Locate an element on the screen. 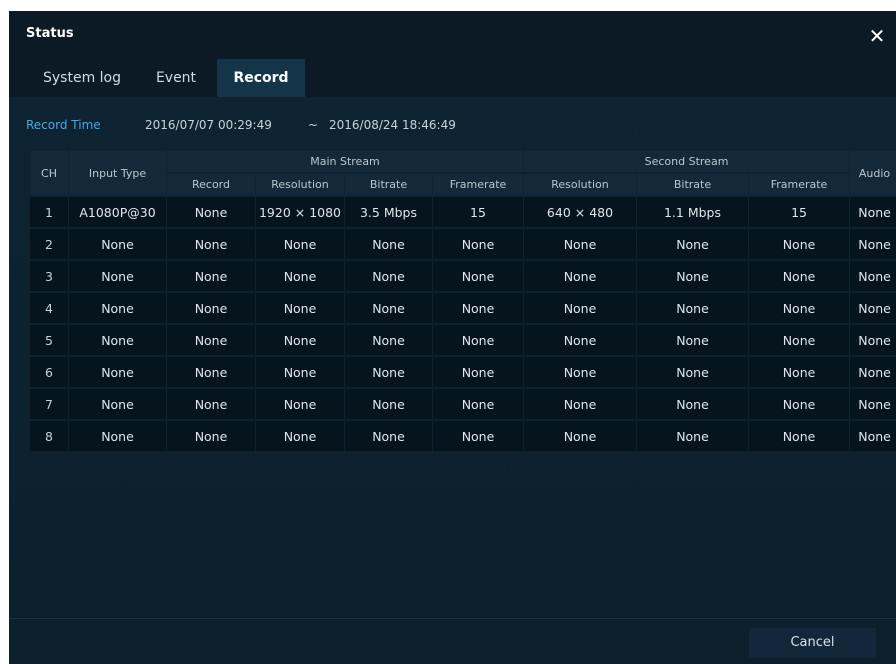 This screenshot has width=896, height=664. cell-ch: 5 is located at coordinates (49, 340).